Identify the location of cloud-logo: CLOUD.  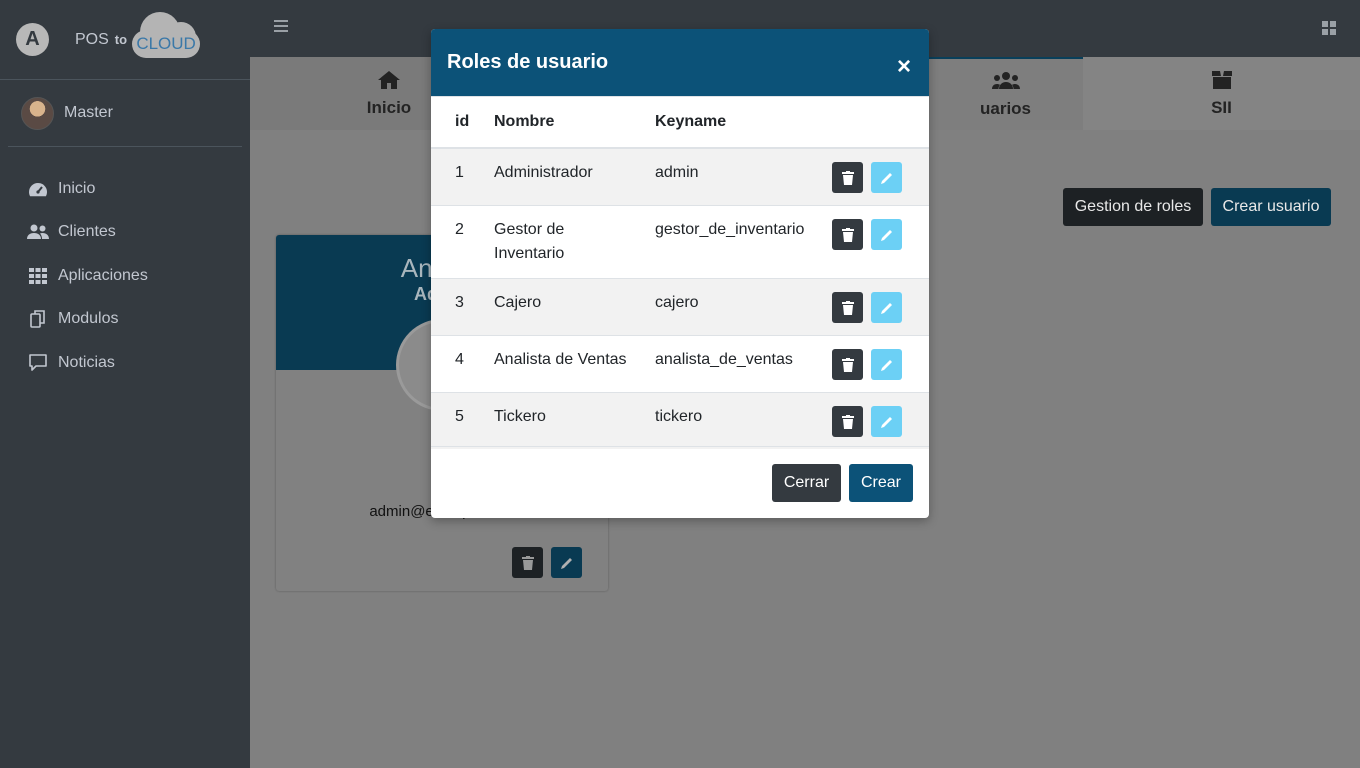
(166, 34).